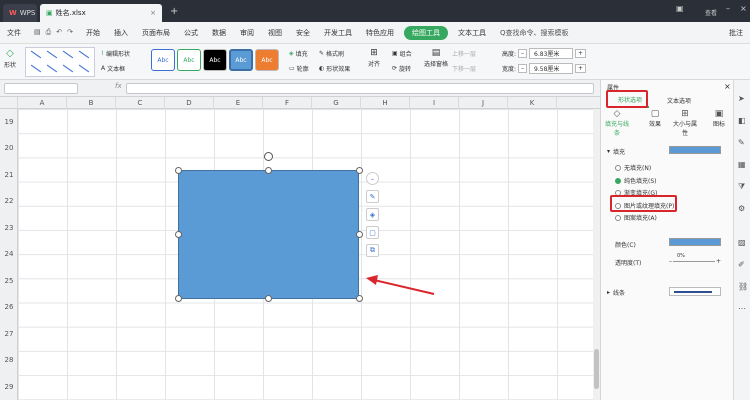  Describe the element at coordinates (596, 254) in the screenshot. I see `vertical-scrollbar` at that location.